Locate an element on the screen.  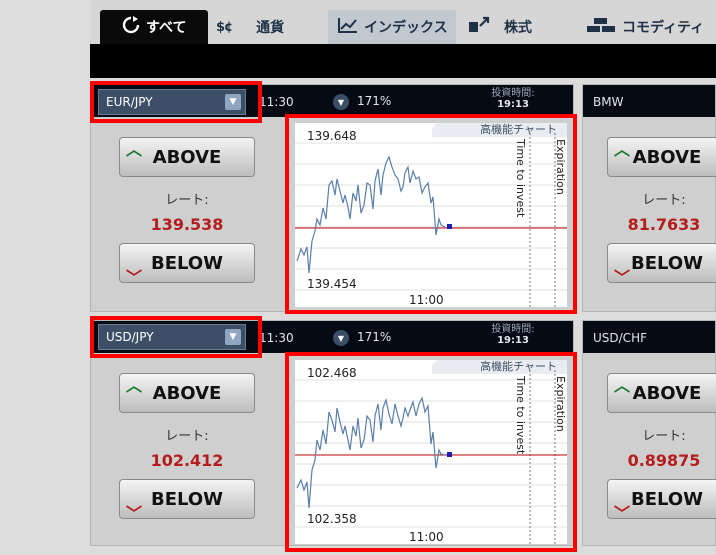
tab-index: インデックス is located at coordinates (392, 27).